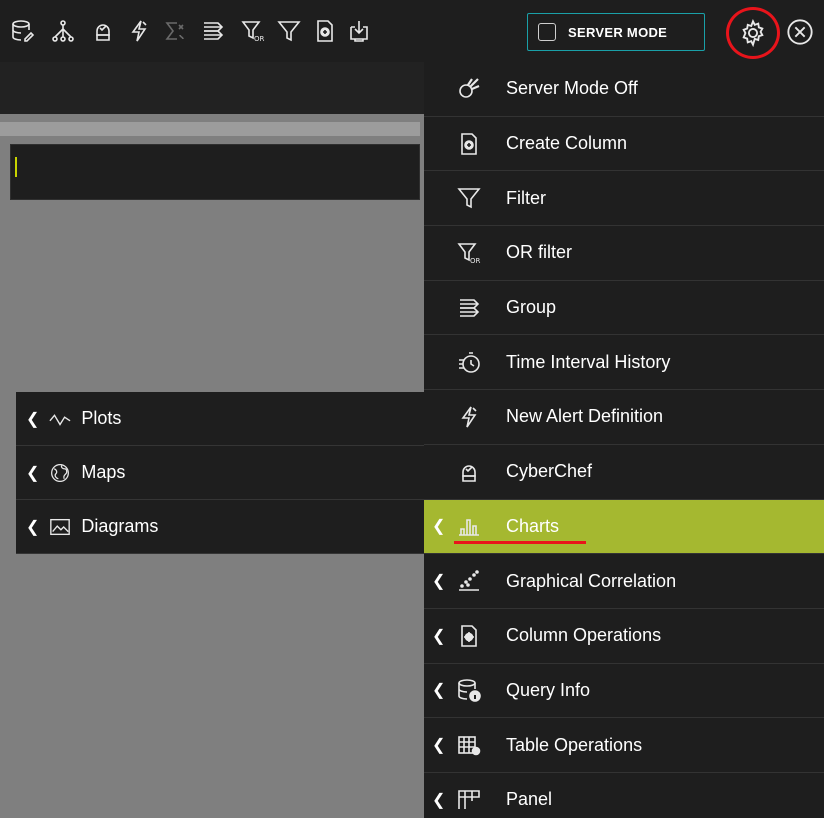 Image resolution: width=824 pixels, height=818 pixels. Describe the element at coordinates (61, 527) in the screenshot. I see `diagram-icon` at that location.